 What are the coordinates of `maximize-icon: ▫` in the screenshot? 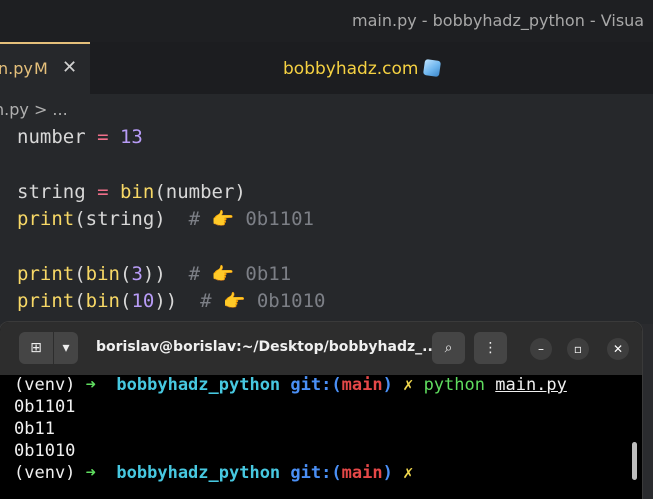 It's located at (578, 349).